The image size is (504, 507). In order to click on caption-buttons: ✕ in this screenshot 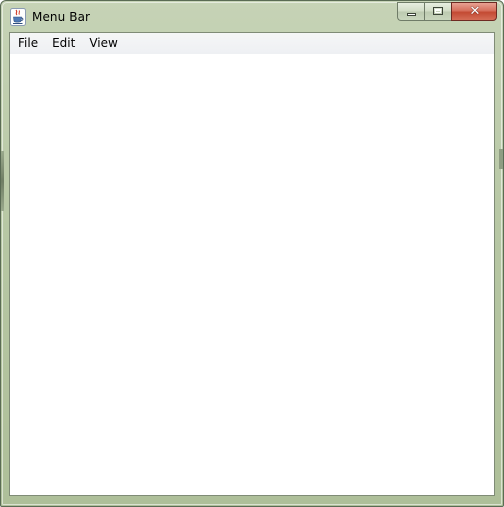, I will do `click(447, 12)`.